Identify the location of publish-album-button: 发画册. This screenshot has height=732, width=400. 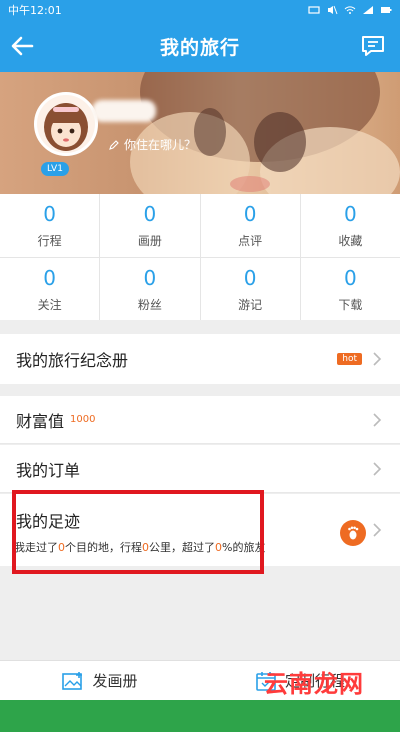
(100, 680).